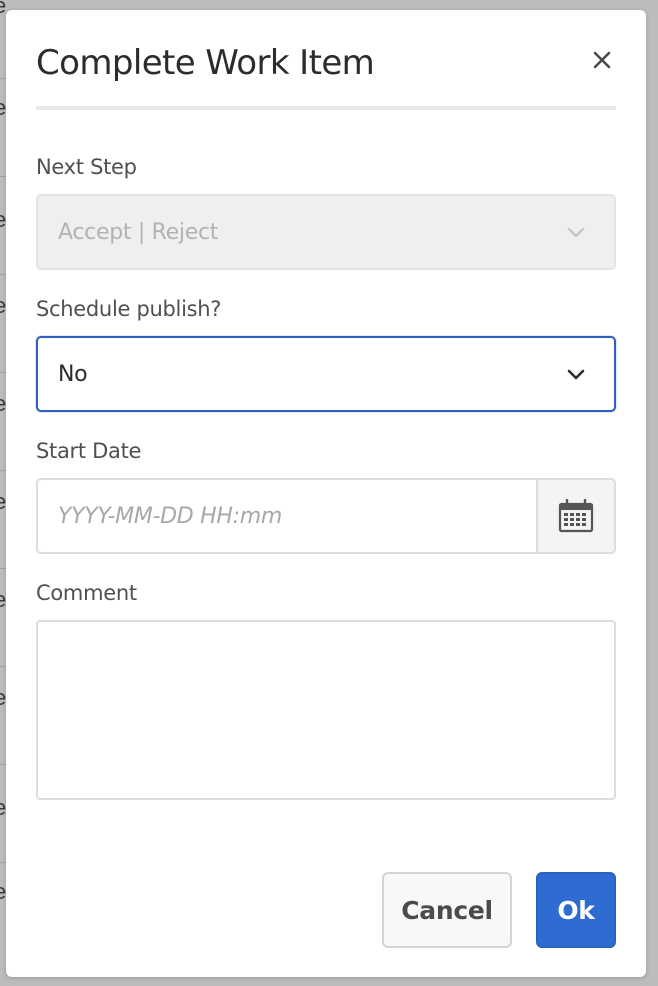  What do you see at coordinates (86, 167) in the screenshot?
I see `next-step-label: Next Step` at bounding box center [86, 167].